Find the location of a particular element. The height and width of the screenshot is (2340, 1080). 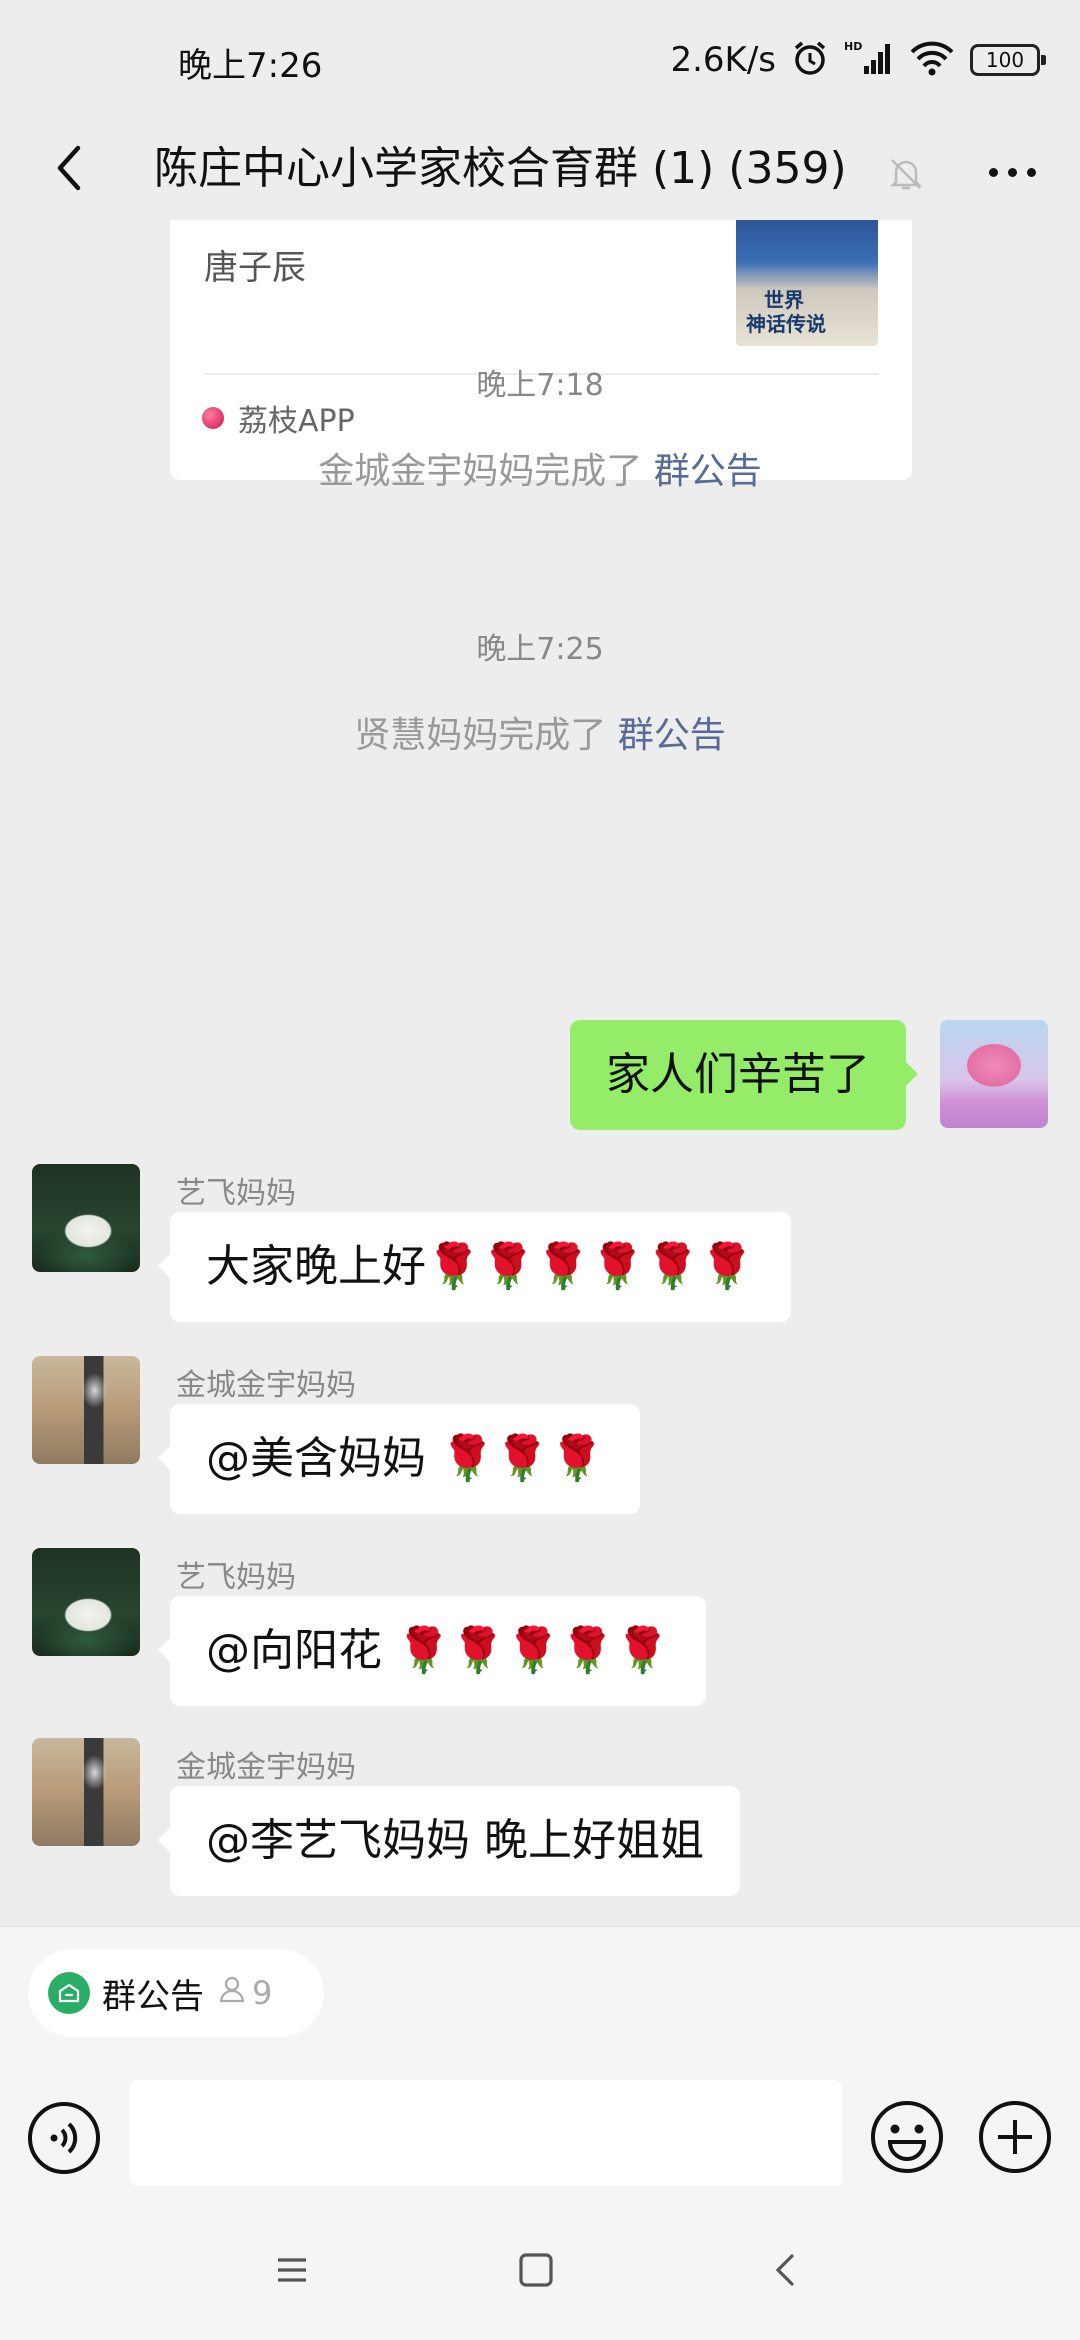

my-message-bubble: 家人们辛苦了 is located at coordinates (744, 1075).